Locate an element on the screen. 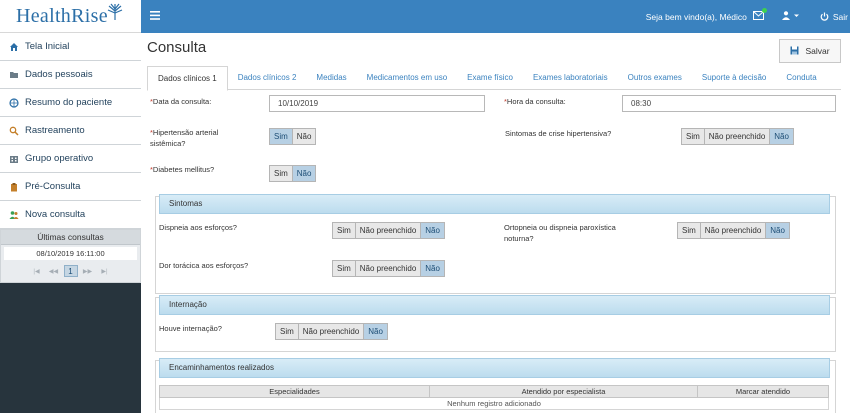 The width and height of the screenshot is (850, 413). table-row: Nenhum registro adicionado is located at coordinates (494, 403).